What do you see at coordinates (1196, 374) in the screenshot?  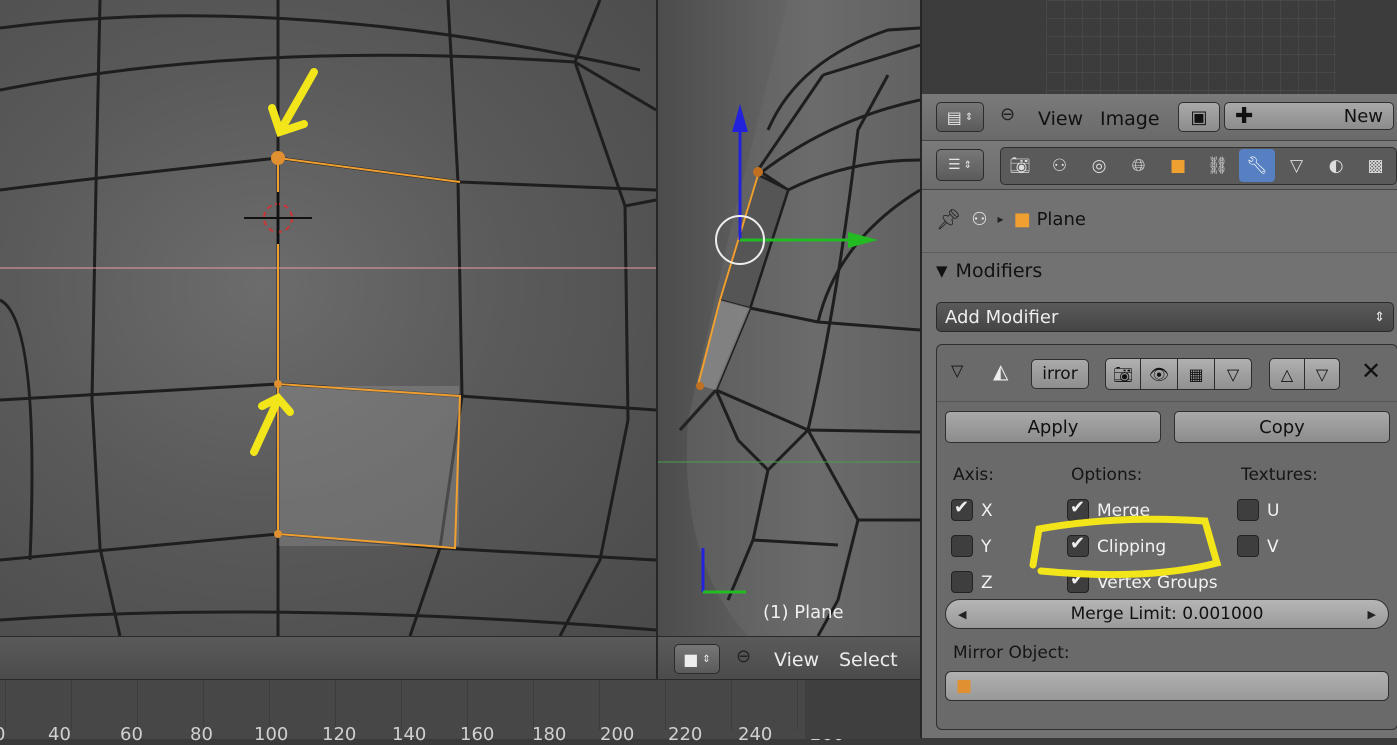 I see `editmode-toggle-button: ▦` at bounding box center [1196, 374].